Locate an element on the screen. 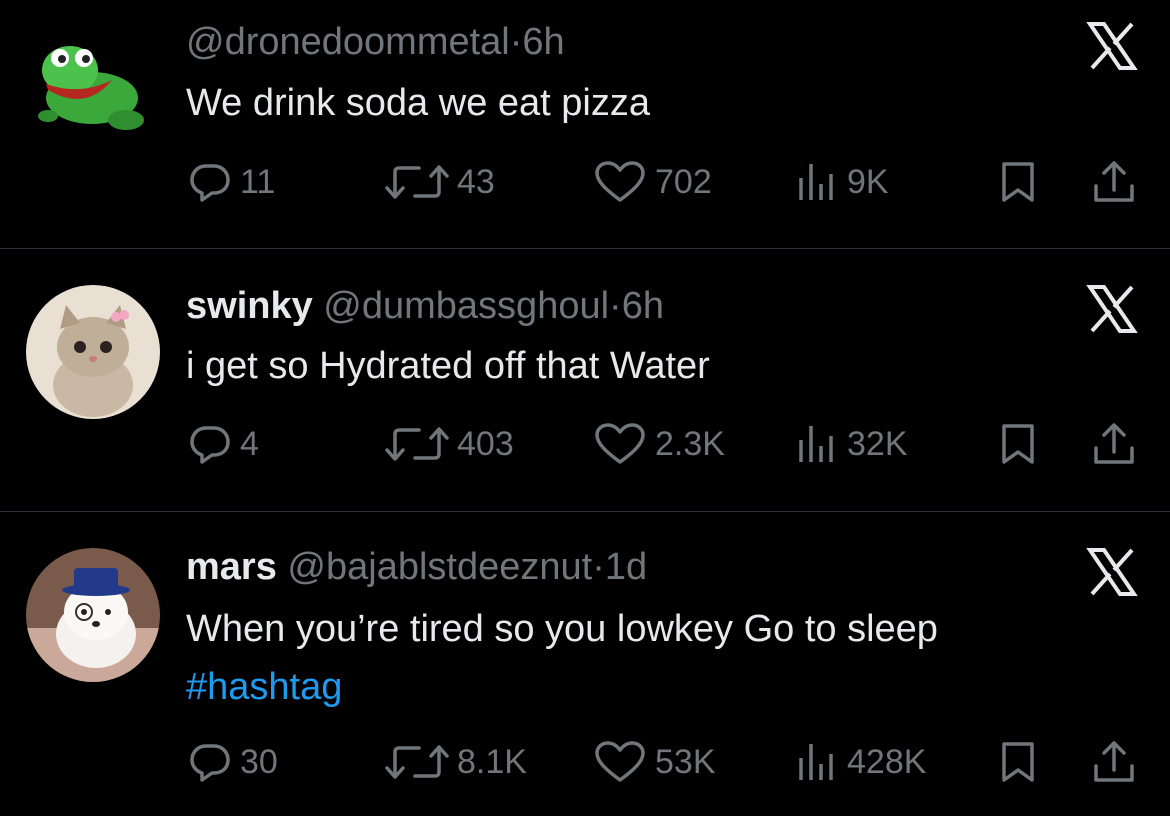  tweet-actions: 4 403 2.3K 32K is located at coordinates (585, 444).